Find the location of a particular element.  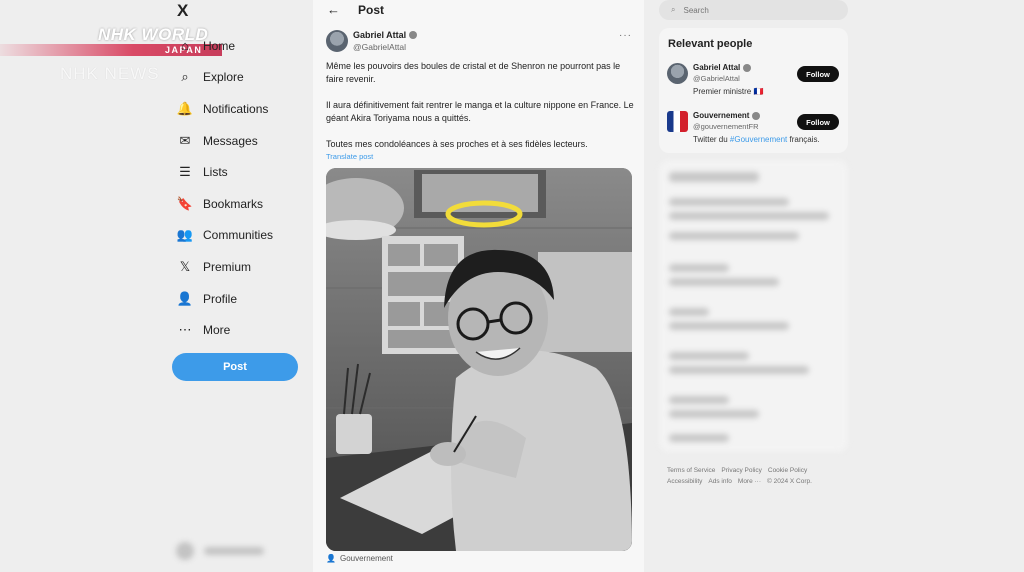

search-input is located at coordinates (753, 10).